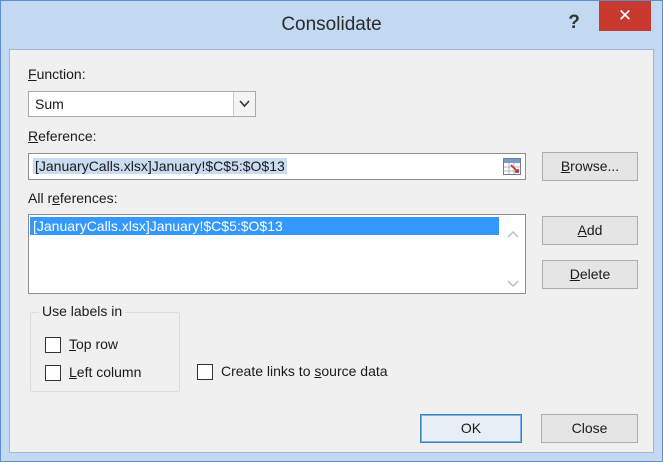 Image resolution: width=663 pixels, height=462 pixels. What do you see at coordinates (513, 231) in the screenshot?
I see `scroll-up-icon` at bounding box center [513, 231].